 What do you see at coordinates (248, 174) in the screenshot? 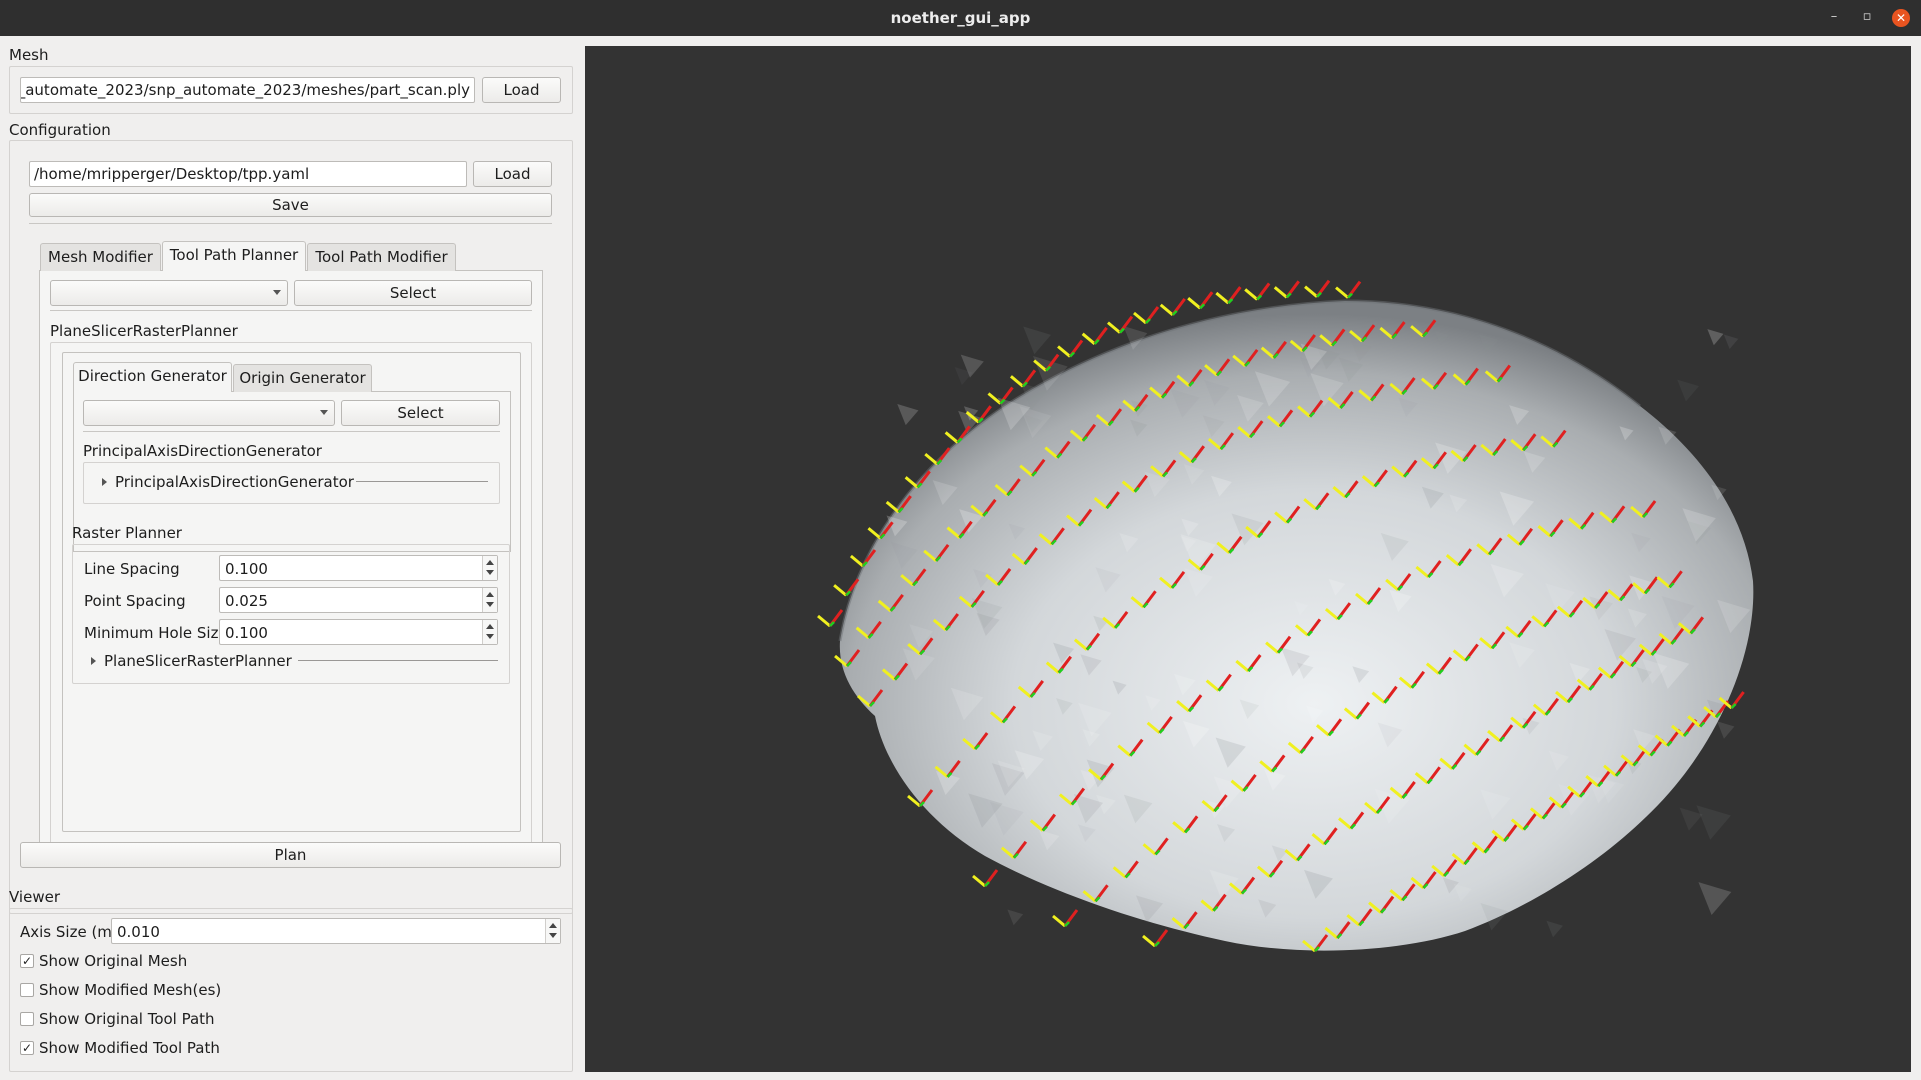
I see `config-file-input: /home/mripperger/Desktop/tpp.yaml` at bounding box center [248, 174].